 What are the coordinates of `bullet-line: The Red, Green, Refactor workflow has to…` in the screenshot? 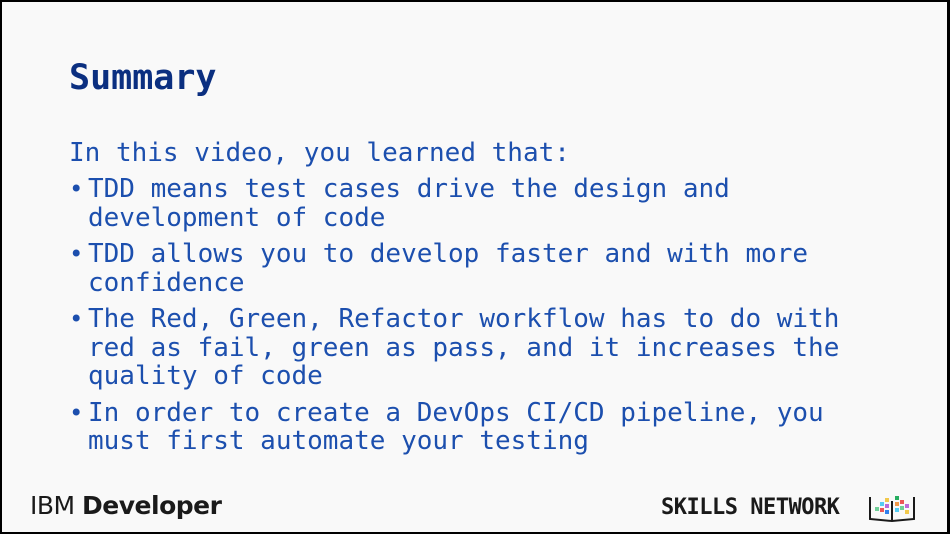 It's located at (464, 319).